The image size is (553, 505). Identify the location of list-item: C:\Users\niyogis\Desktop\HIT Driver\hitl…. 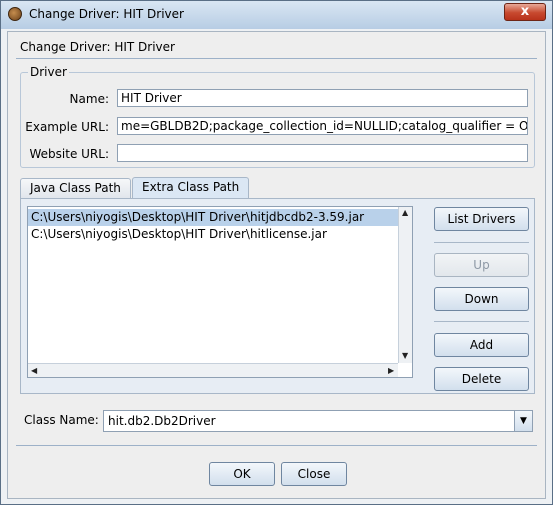
(213, 234).